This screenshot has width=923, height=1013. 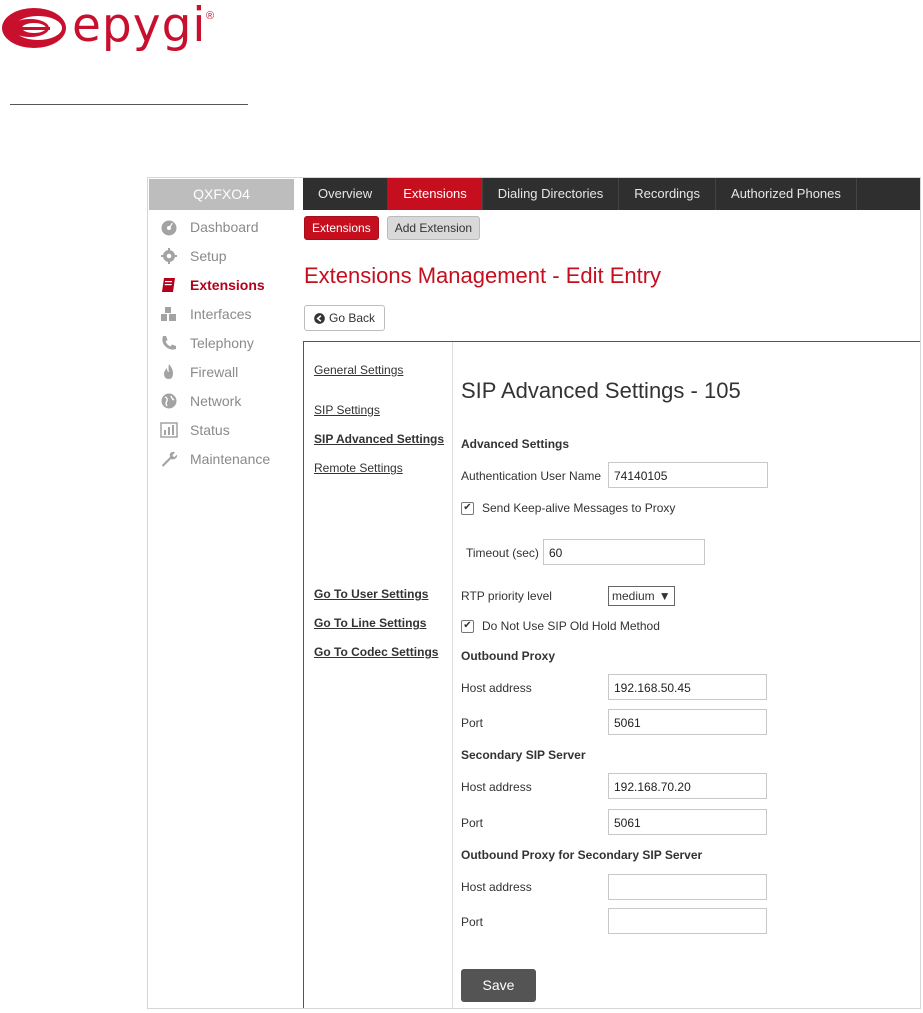 I want to click on sidebar-item-label: Network, so click(x=216, y=400).